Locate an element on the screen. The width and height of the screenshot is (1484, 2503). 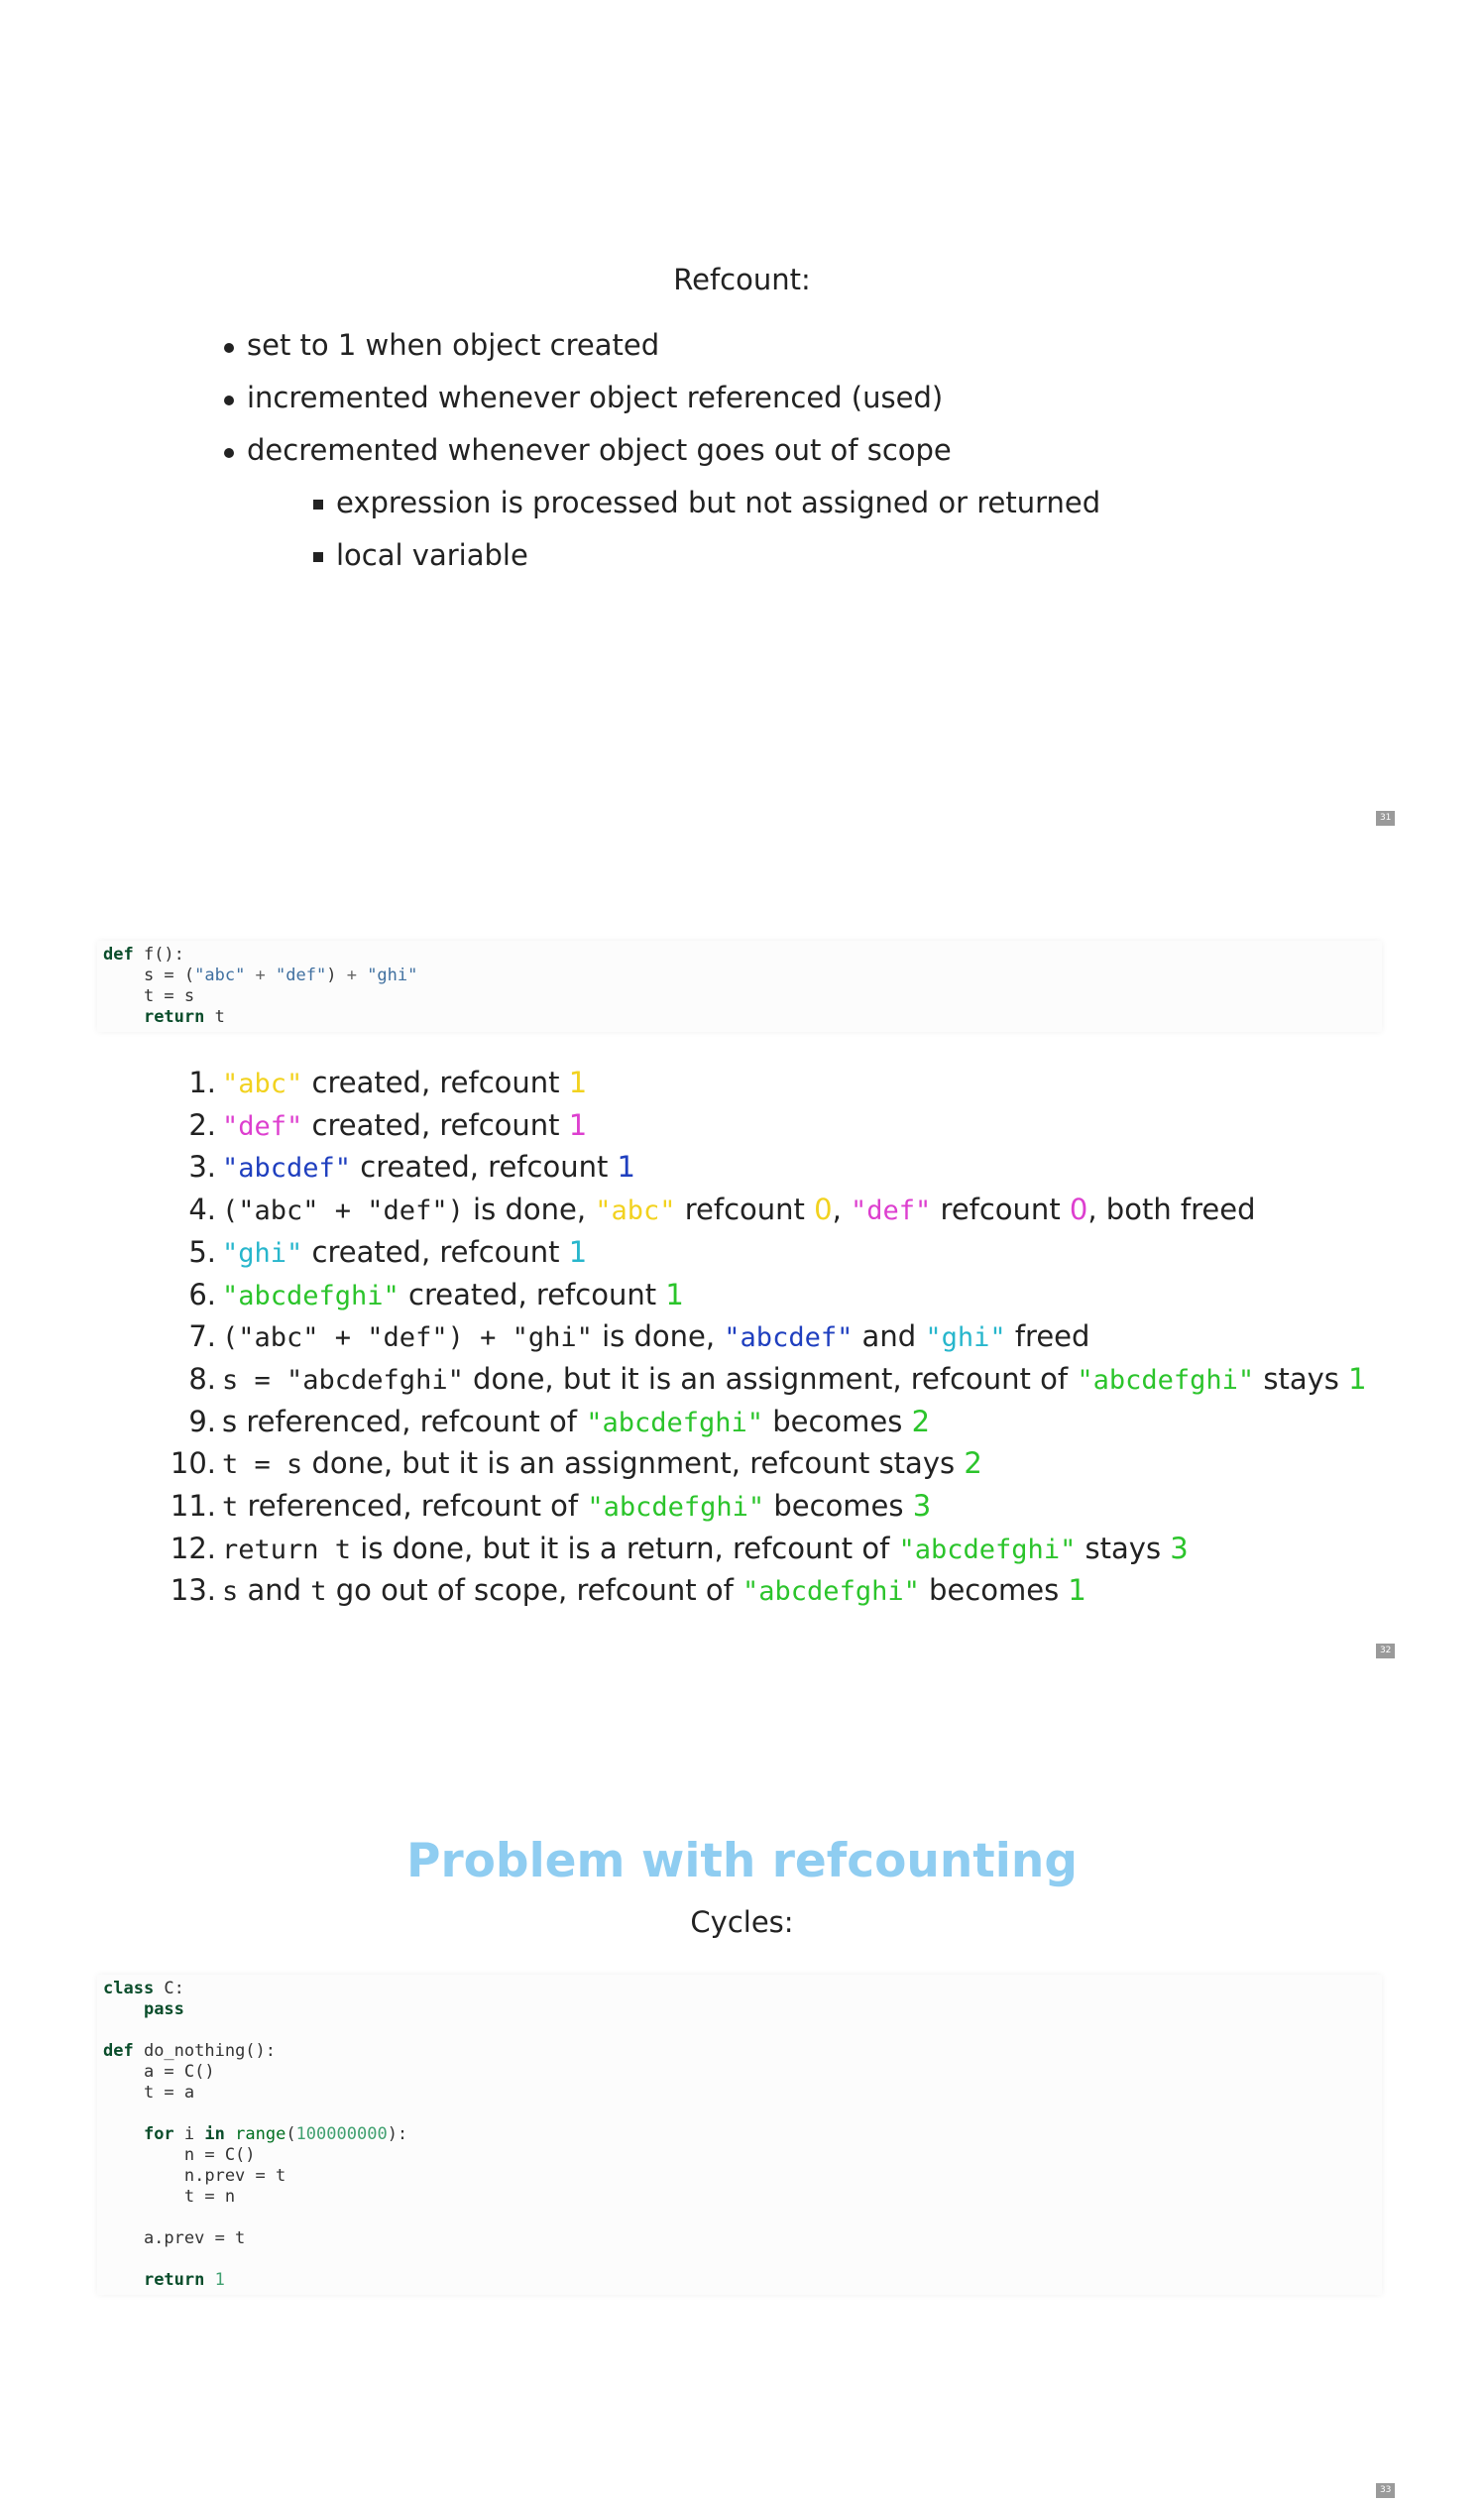
code-line: a = C() is located at coordinates (159, 2072).